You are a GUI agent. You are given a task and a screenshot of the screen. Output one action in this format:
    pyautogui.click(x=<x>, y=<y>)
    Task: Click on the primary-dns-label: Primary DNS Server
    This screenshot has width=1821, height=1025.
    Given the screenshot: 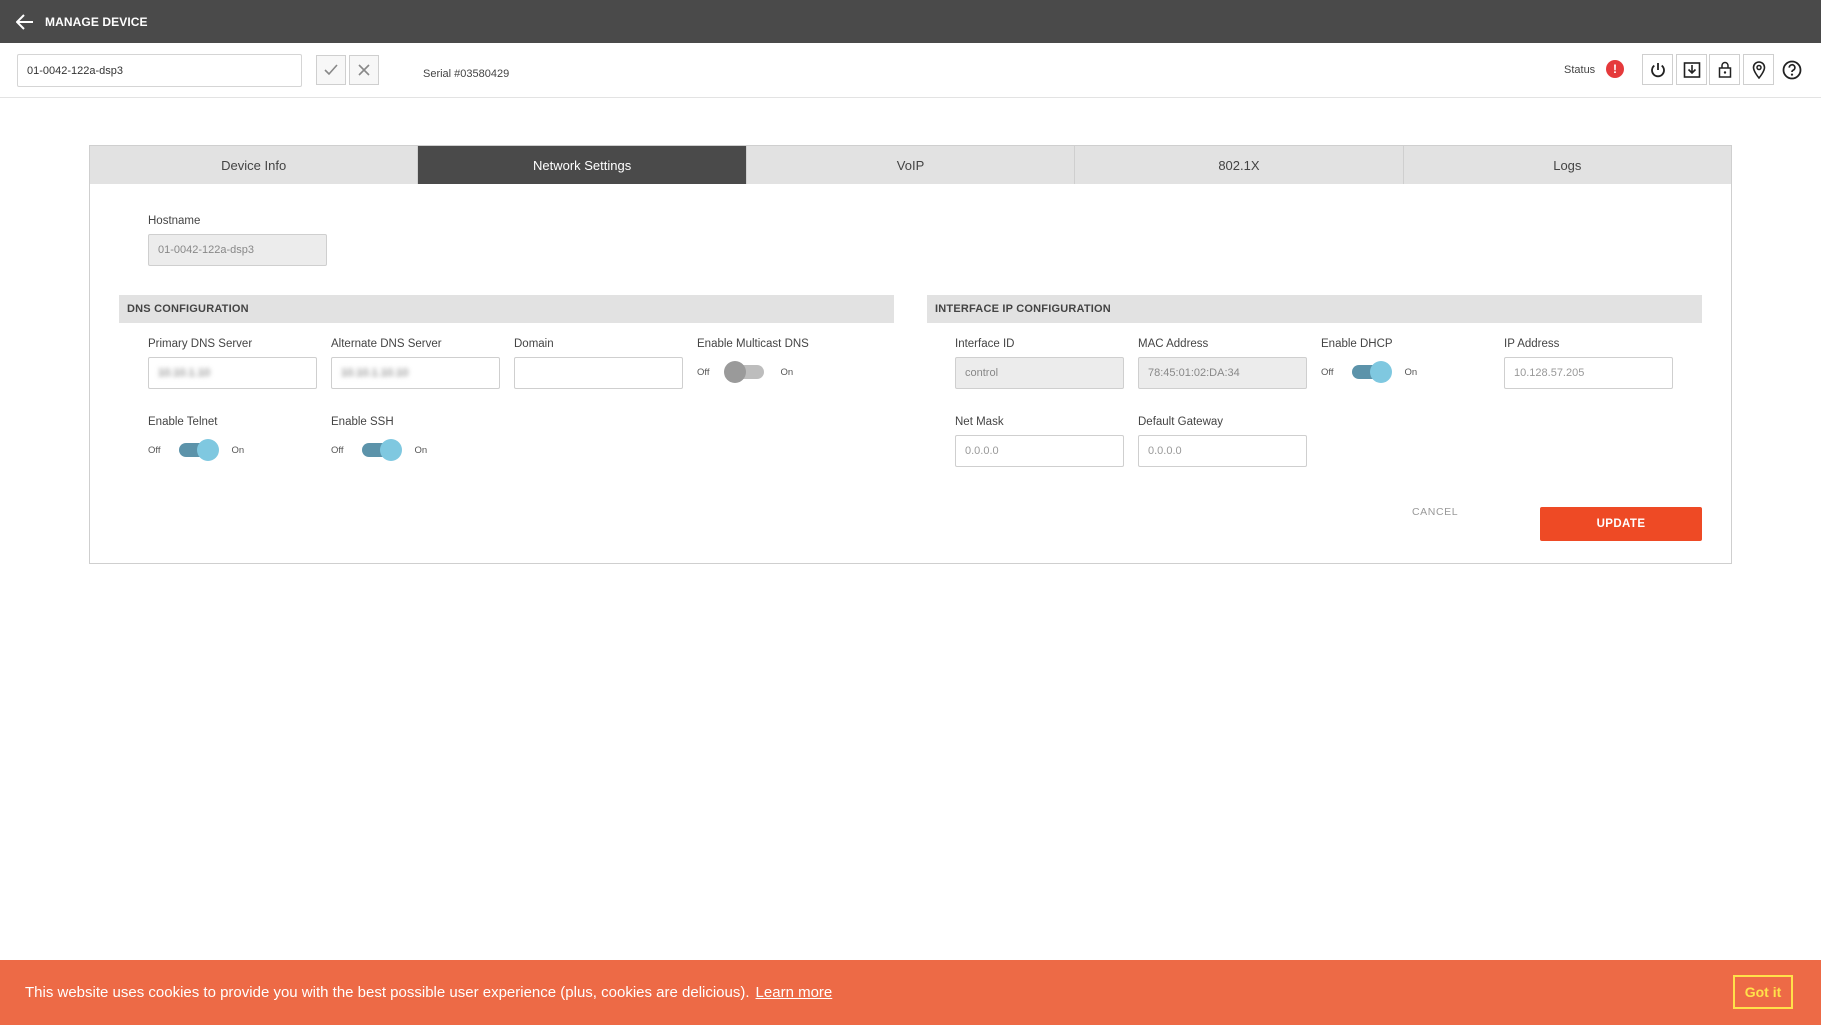 What is the action you would take?
    pyautogui.click(x=200, y=344)
    